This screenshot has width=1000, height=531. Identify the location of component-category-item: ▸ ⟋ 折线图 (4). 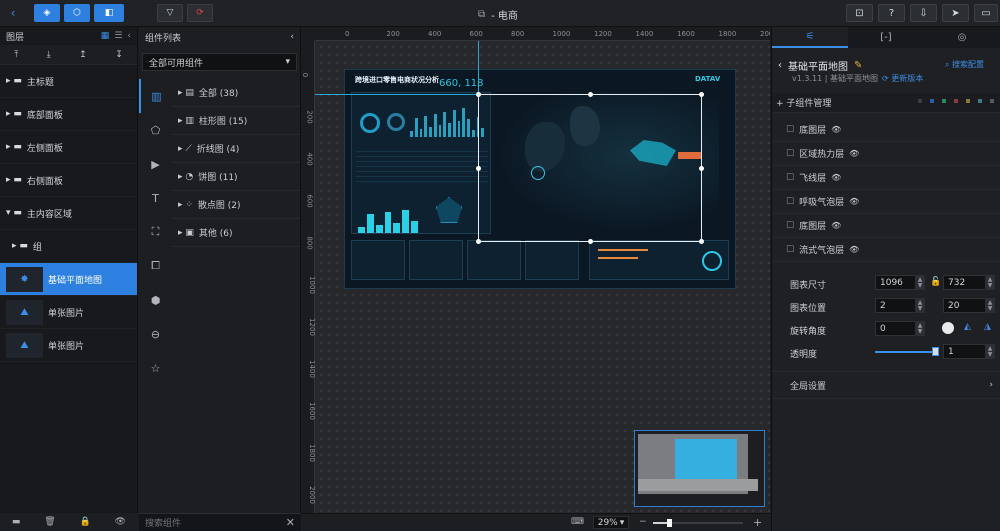
(236, 149).